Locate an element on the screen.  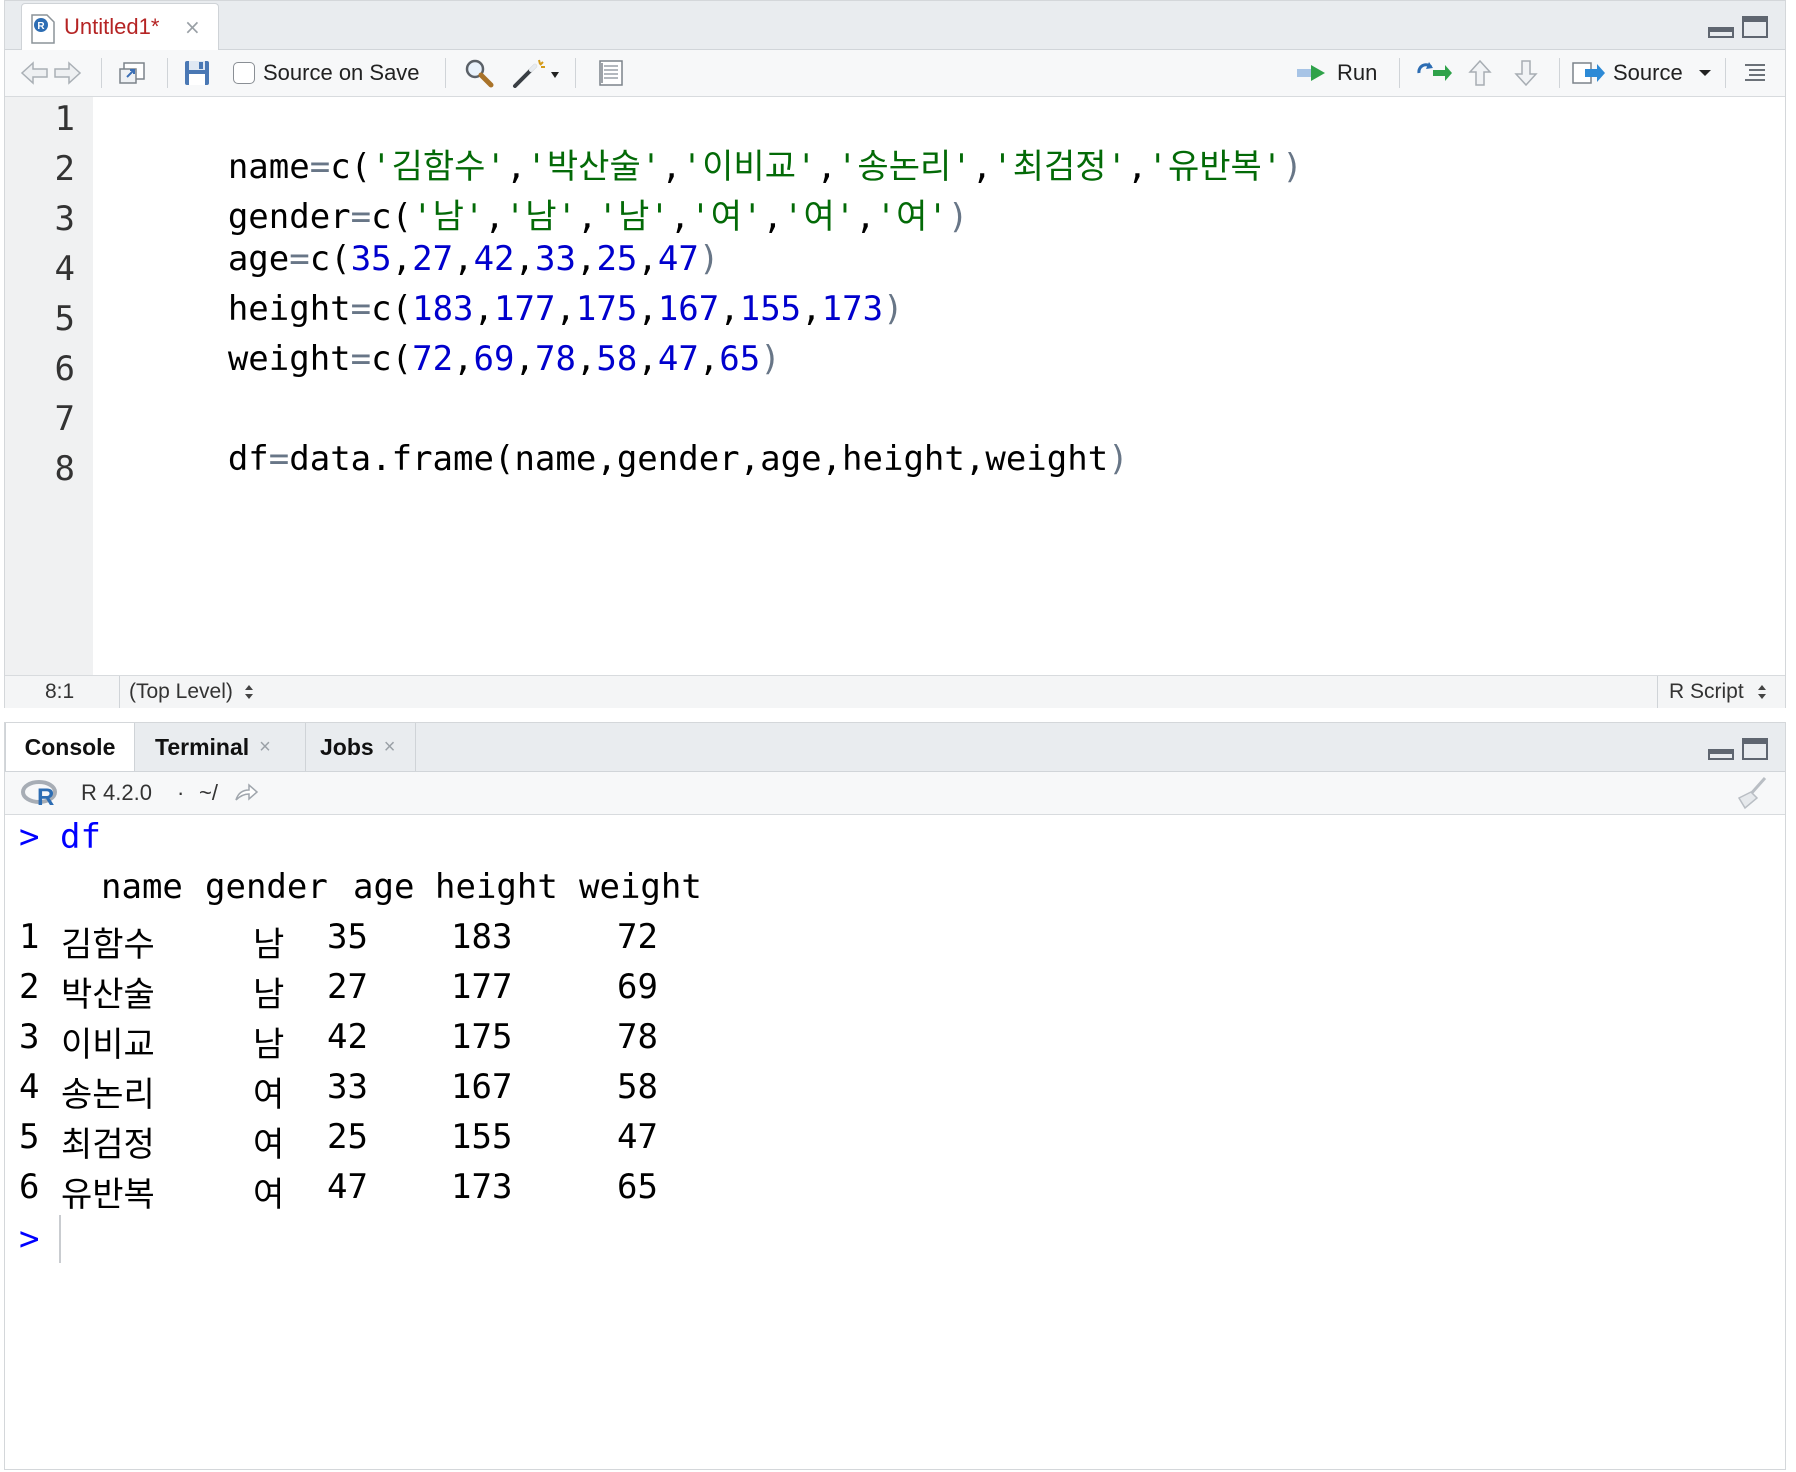
source-window-buttons is located at coordinates (1739, 30).